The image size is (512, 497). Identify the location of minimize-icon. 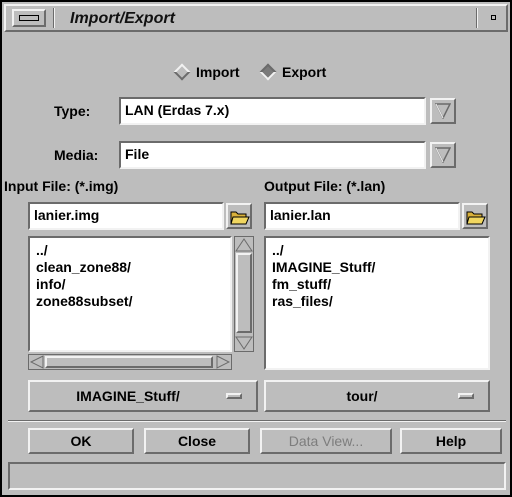
(493, 17).